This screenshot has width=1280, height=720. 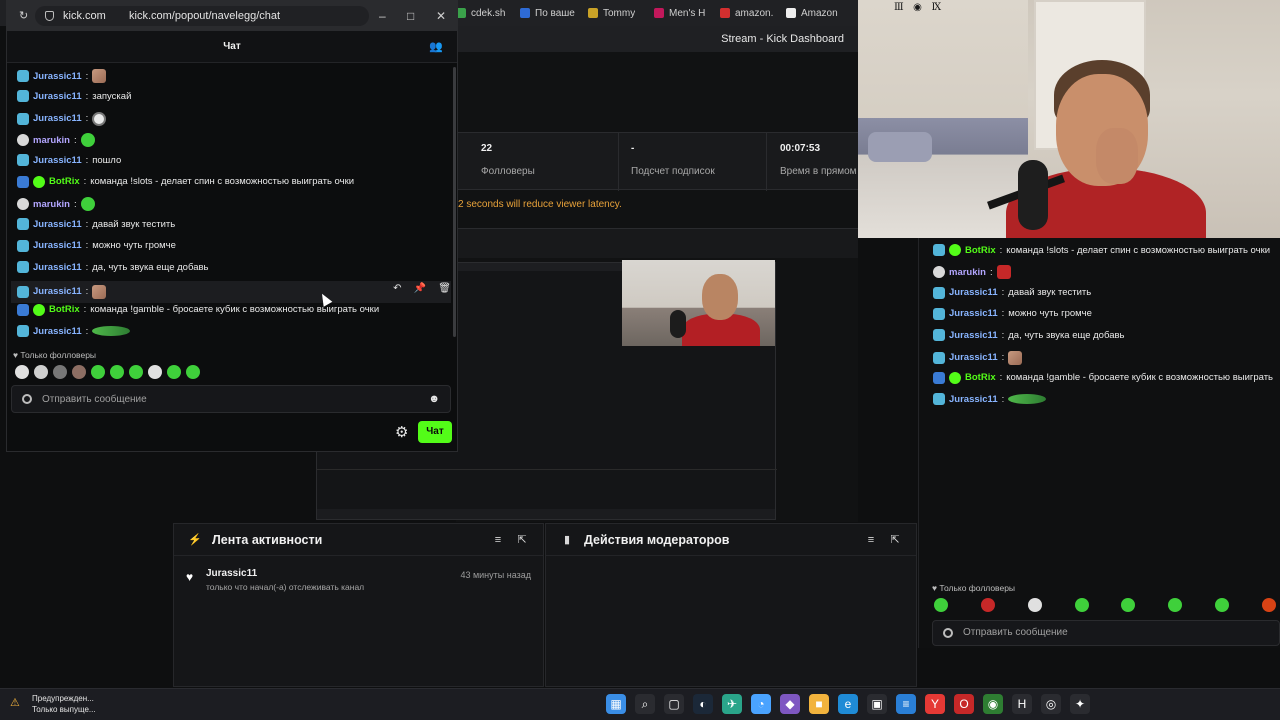 I want to click on chrome-icon: ◉, so click(x=993, y=704).